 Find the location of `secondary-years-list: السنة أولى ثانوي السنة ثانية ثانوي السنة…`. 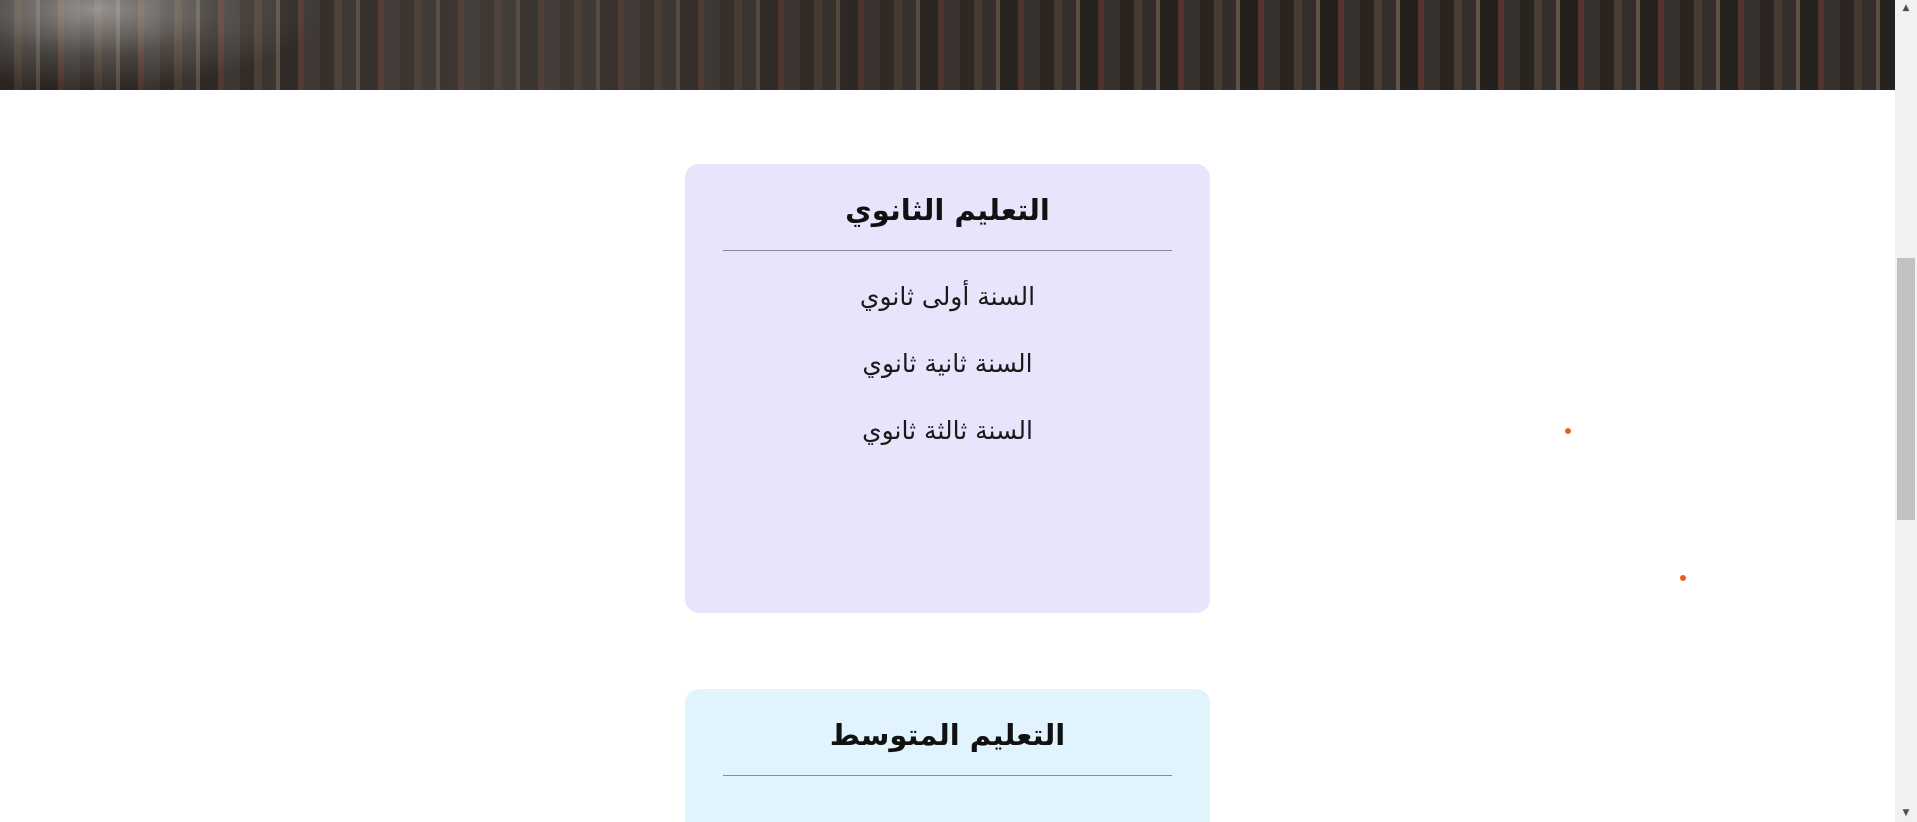

secondary-years-list: السنة أولى ثانوي السنة ثانية ثانوي السنة… is located at coordinates (947, 364).